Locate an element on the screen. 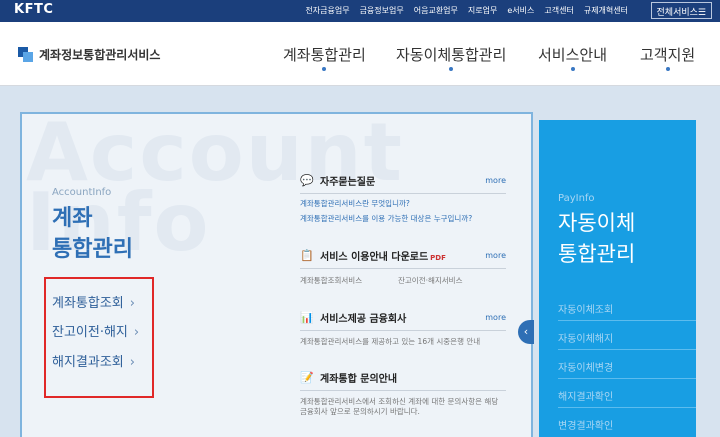 This screenshot has height=437, width=720. guide-book-icon: 📋 is located at coordinates (307, 255).